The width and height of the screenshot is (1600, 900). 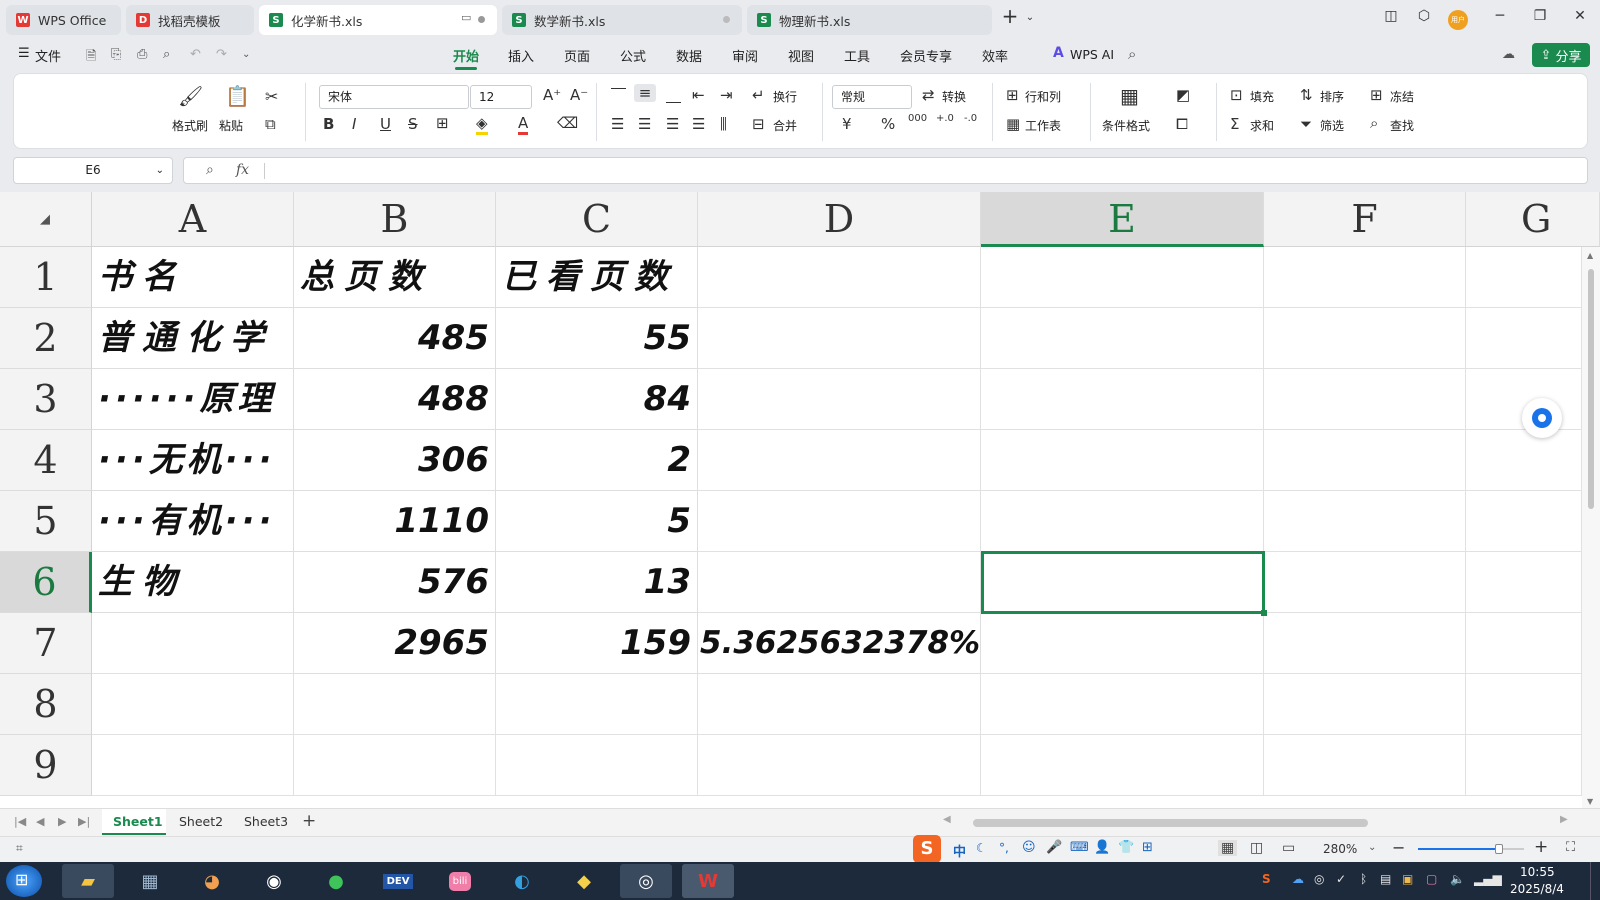 What do you see at coordinates (501, 97) in the screenshot?
I see `font-size-select: 12` at bounding box center [501, 97].